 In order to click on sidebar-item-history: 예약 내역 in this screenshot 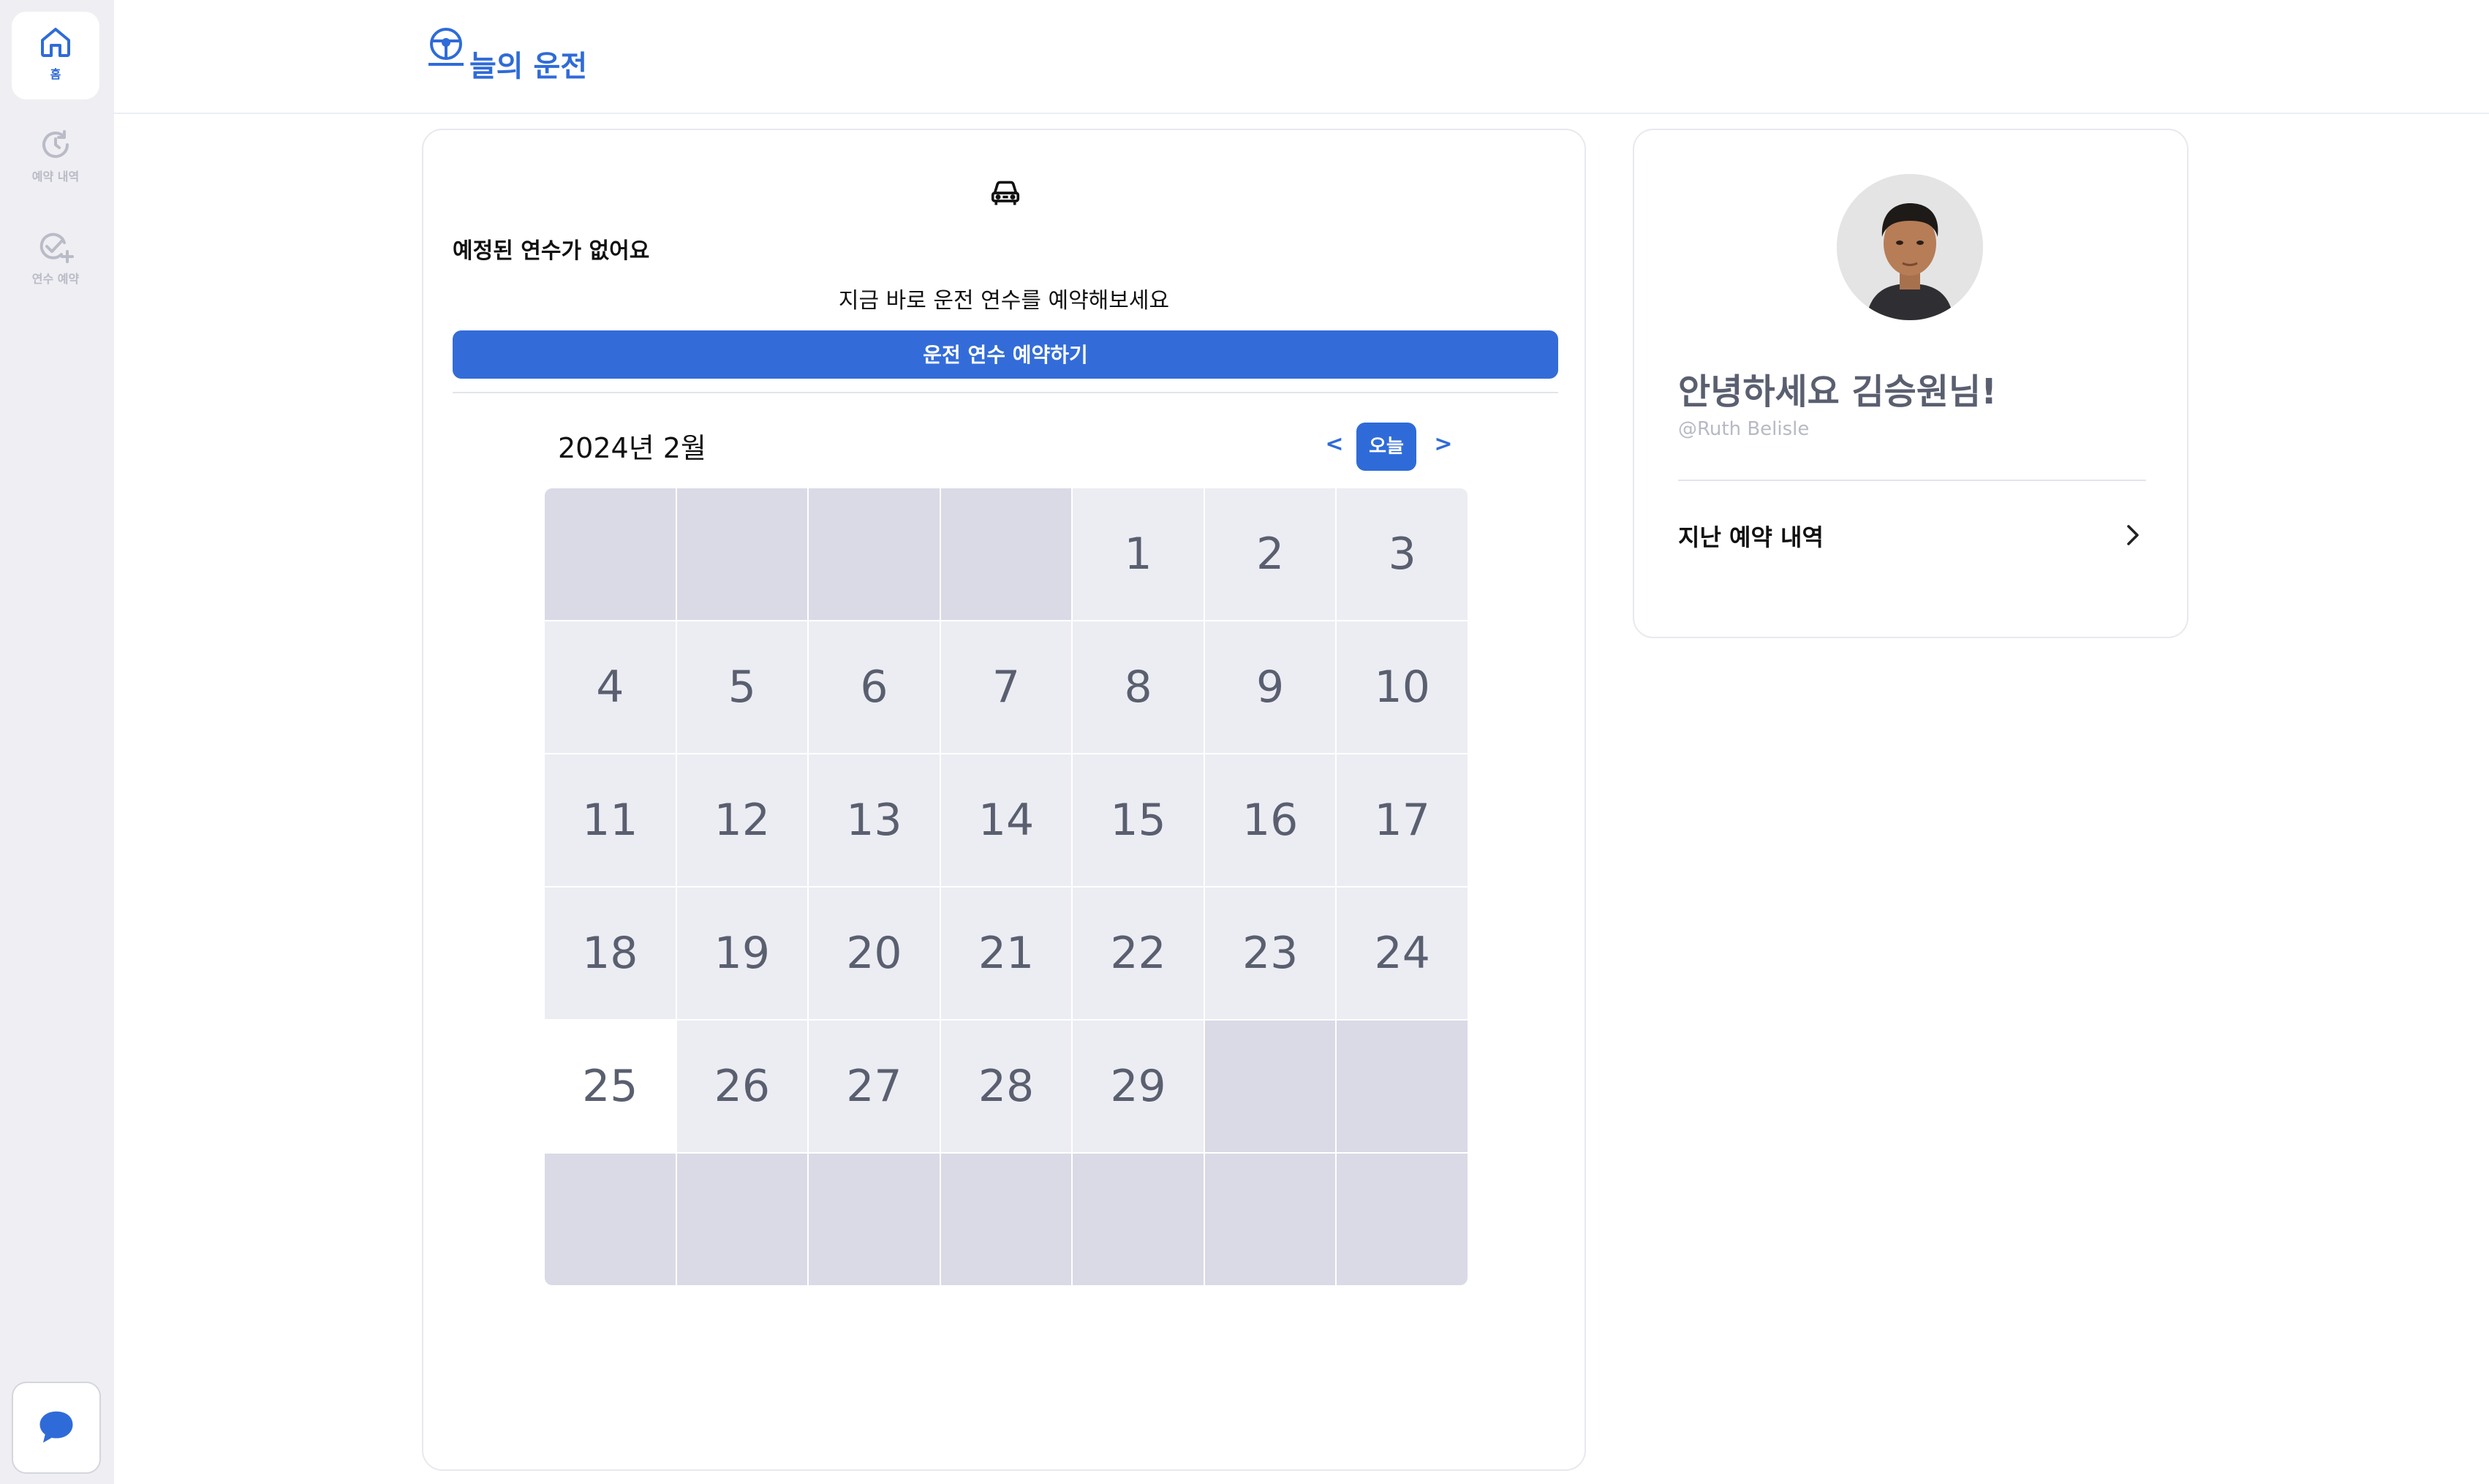, I will do `click(55, 158)`.